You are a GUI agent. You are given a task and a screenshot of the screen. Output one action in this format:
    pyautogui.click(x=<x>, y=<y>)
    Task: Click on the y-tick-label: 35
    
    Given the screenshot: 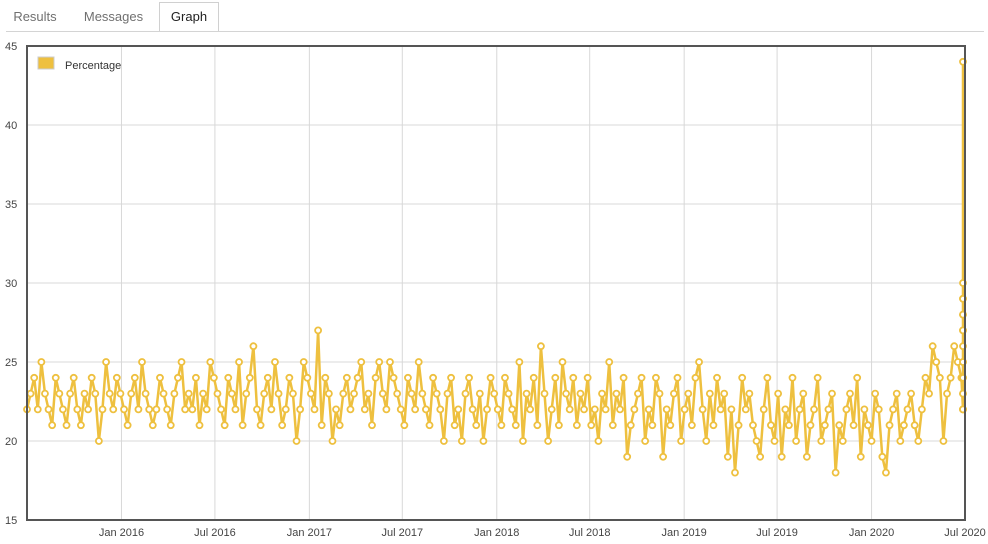 What is the action you would take?
    pyautogui.click(x=11, y=205)
    